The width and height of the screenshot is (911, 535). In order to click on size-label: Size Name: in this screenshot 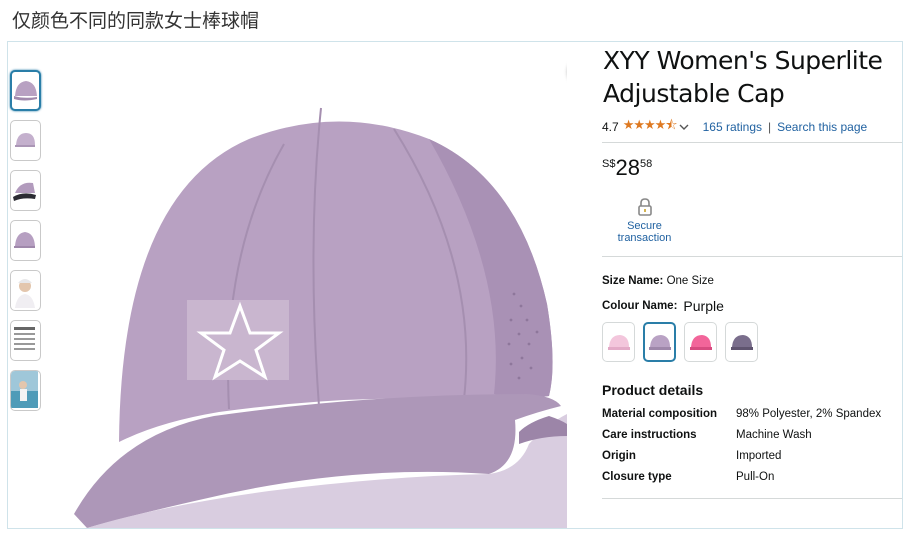, I will do `click(633, 281)`.